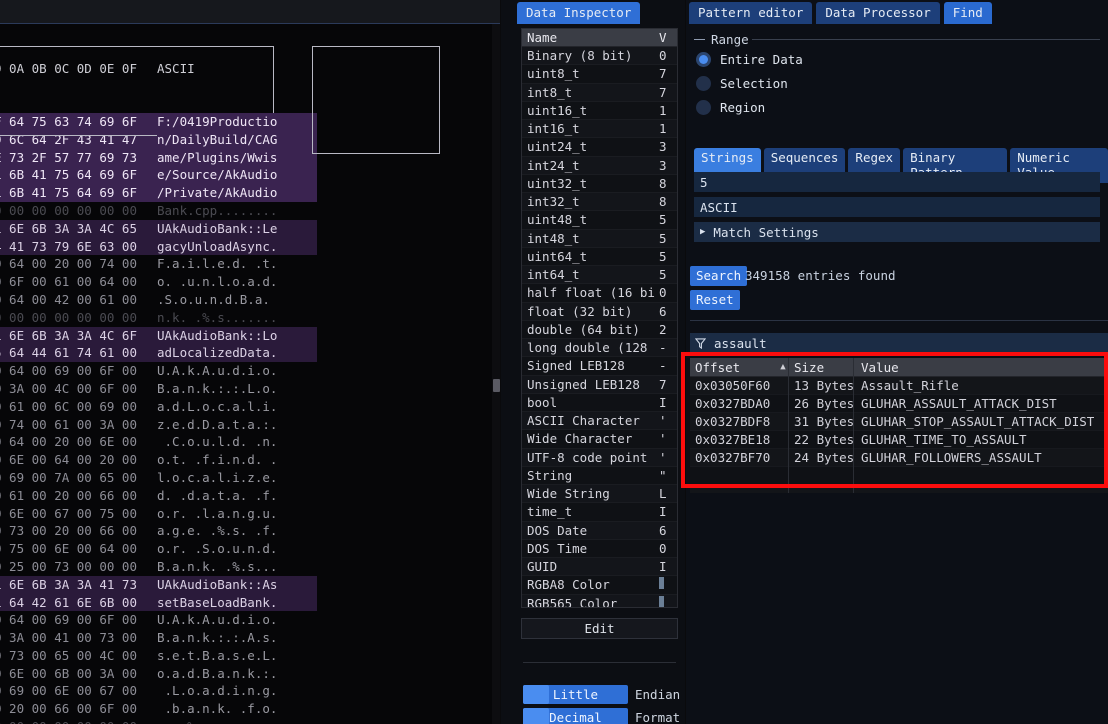  Describe the element at coordinates (575, 716) in the screenshot. I see `format-toggle: Decimal` at that location.